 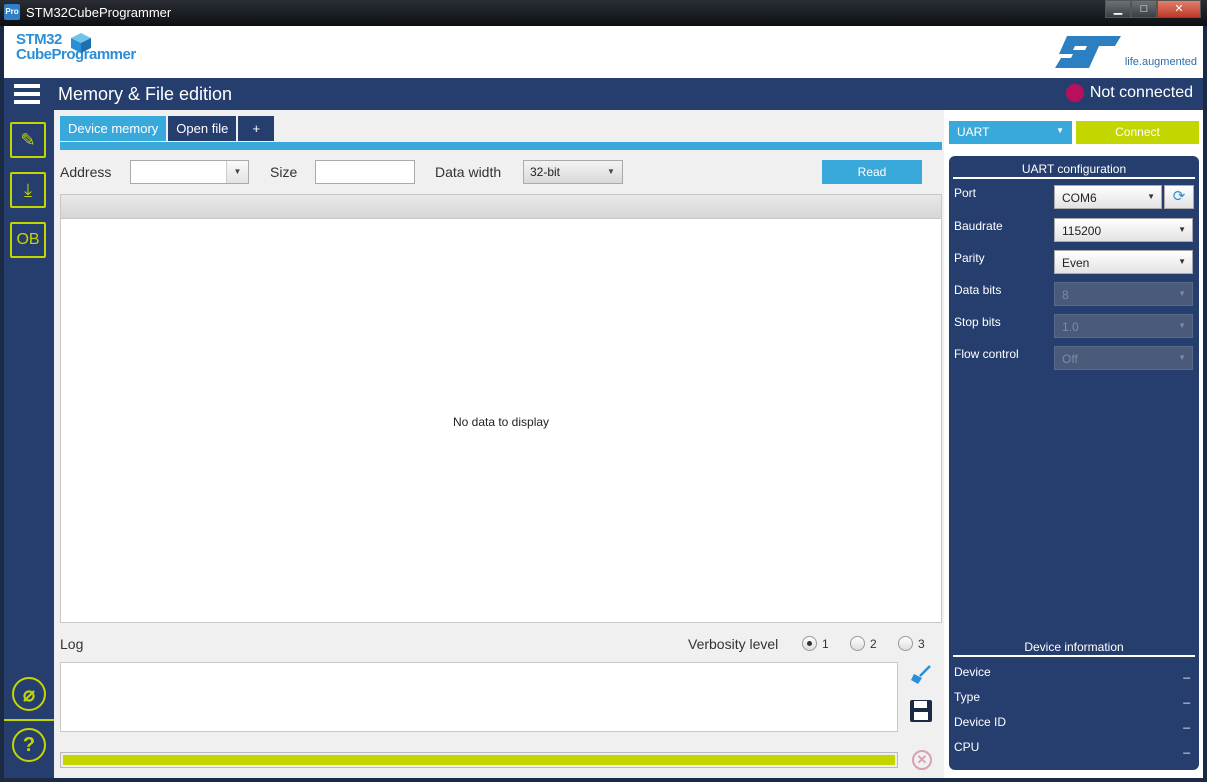 I want to click on help-icon: ?, so click(x=29, y=744).